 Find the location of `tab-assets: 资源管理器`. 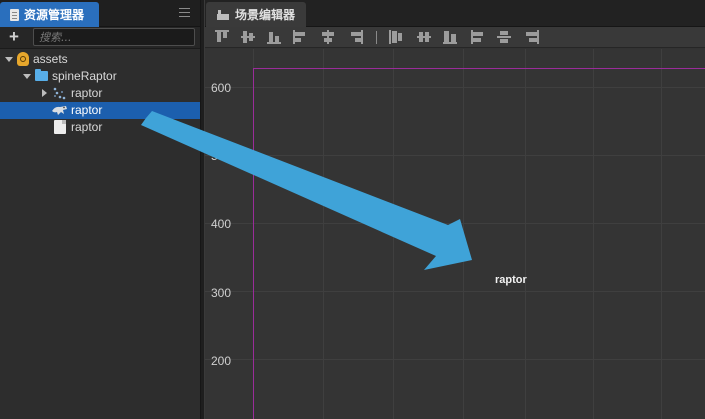

tab-assets: 资源管理器 is located at coordinates (49, 14).